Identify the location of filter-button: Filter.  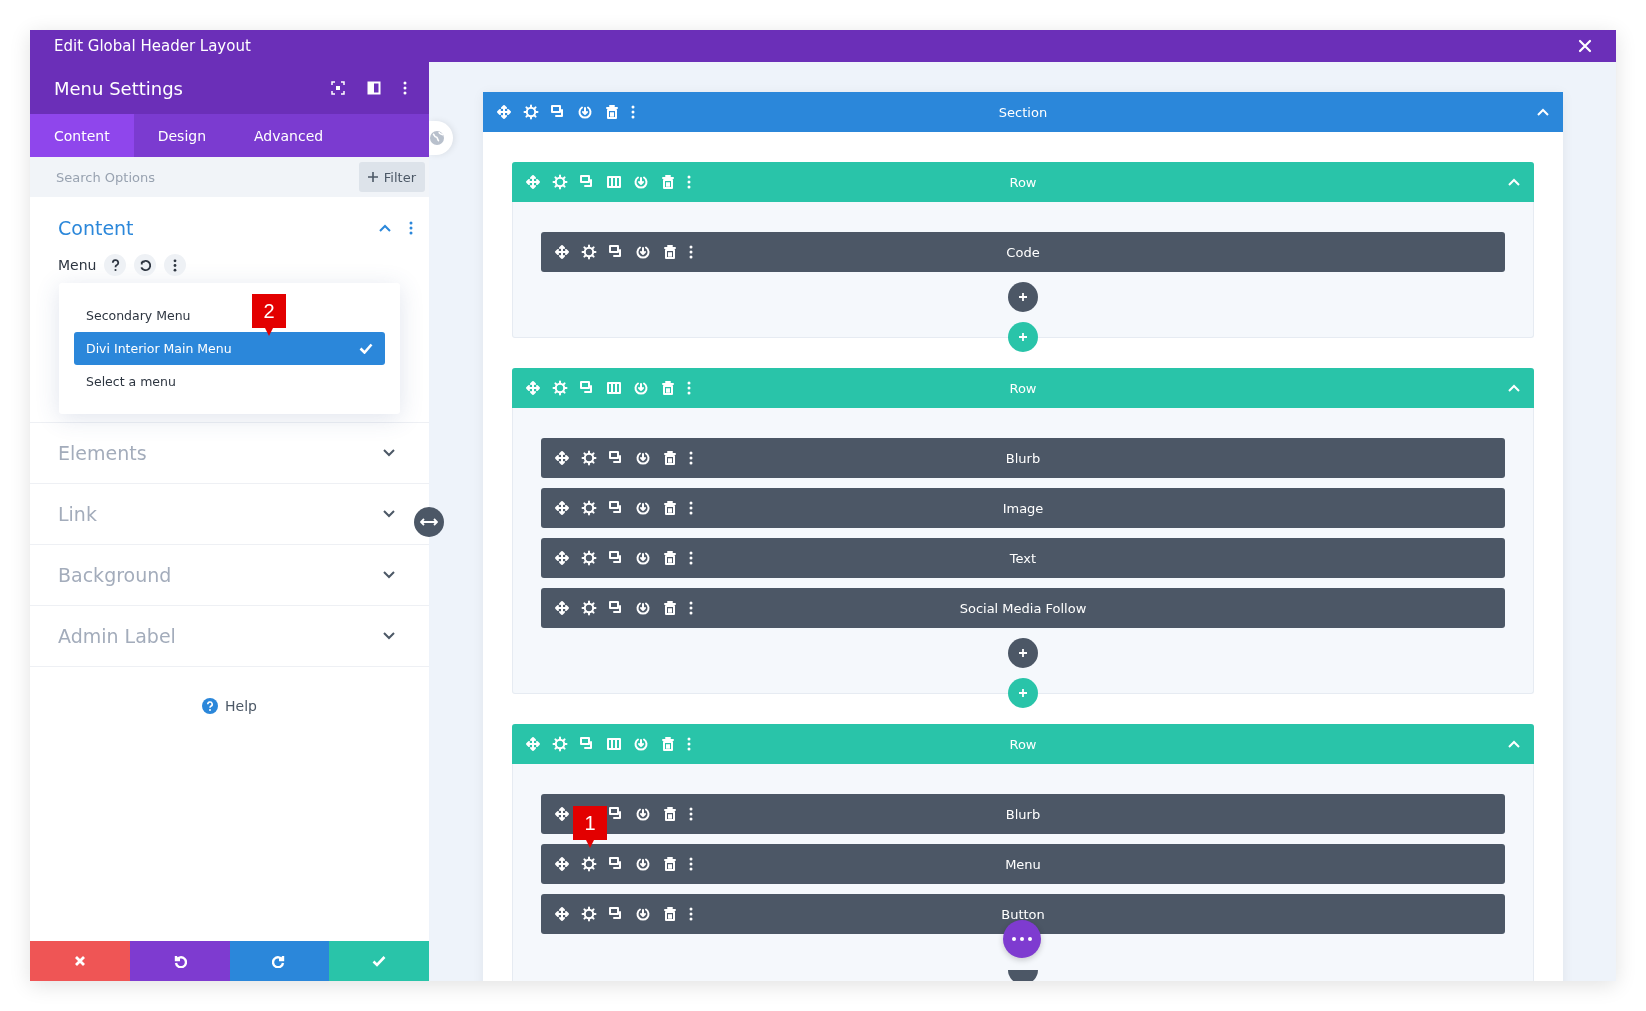
(391, 177).